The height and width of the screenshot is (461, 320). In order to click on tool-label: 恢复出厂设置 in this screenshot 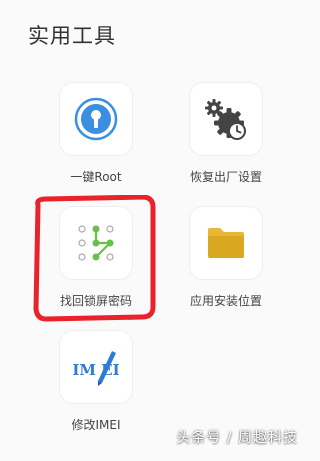, I will do `click(225, 177)`.